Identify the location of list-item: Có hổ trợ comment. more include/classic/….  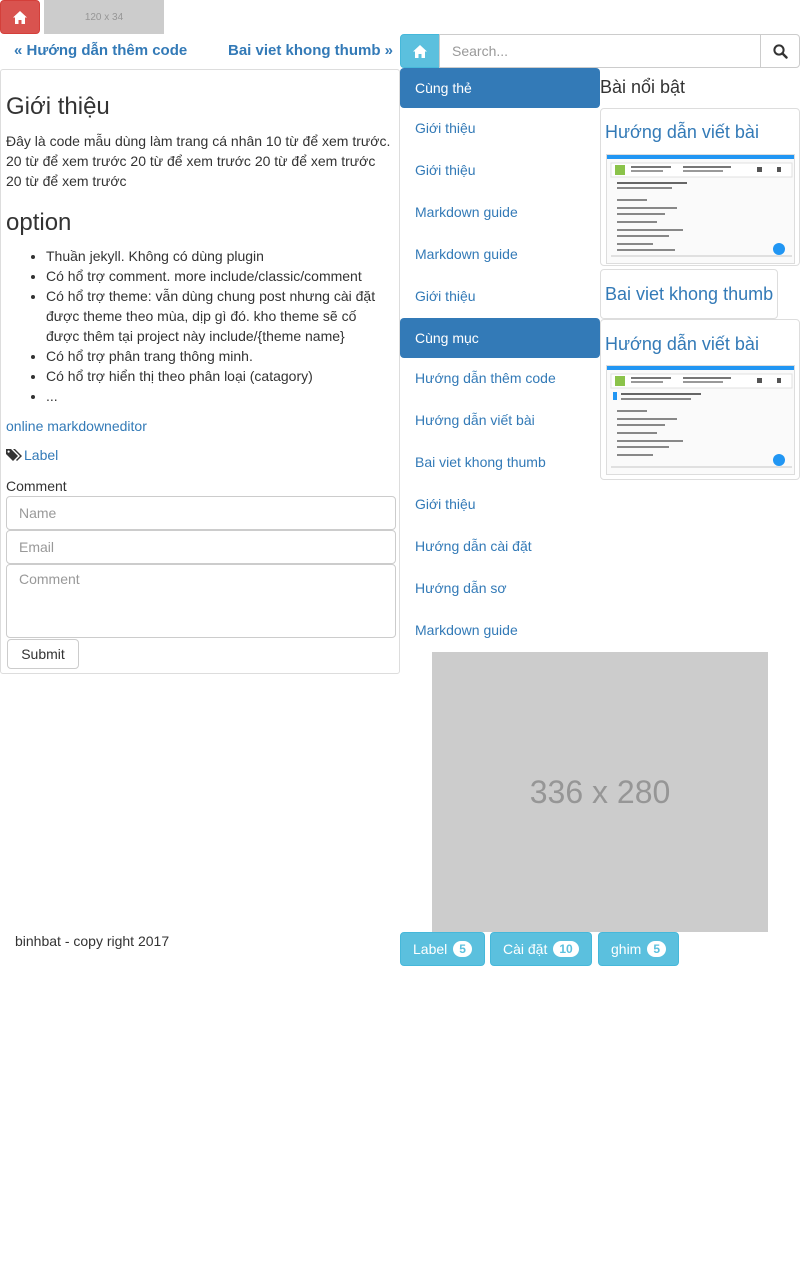
(218, 276).